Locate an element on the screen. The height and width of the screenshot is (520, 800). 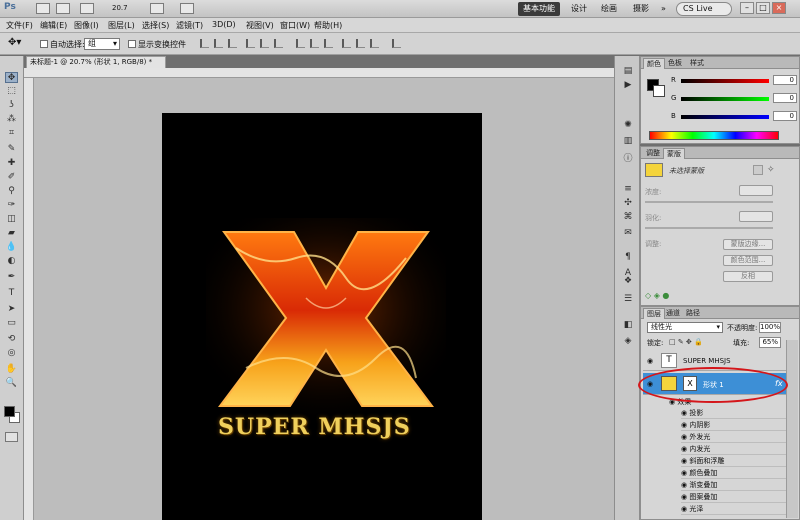
paragraph-icon: ¶ is located at coordinates (628, 257).